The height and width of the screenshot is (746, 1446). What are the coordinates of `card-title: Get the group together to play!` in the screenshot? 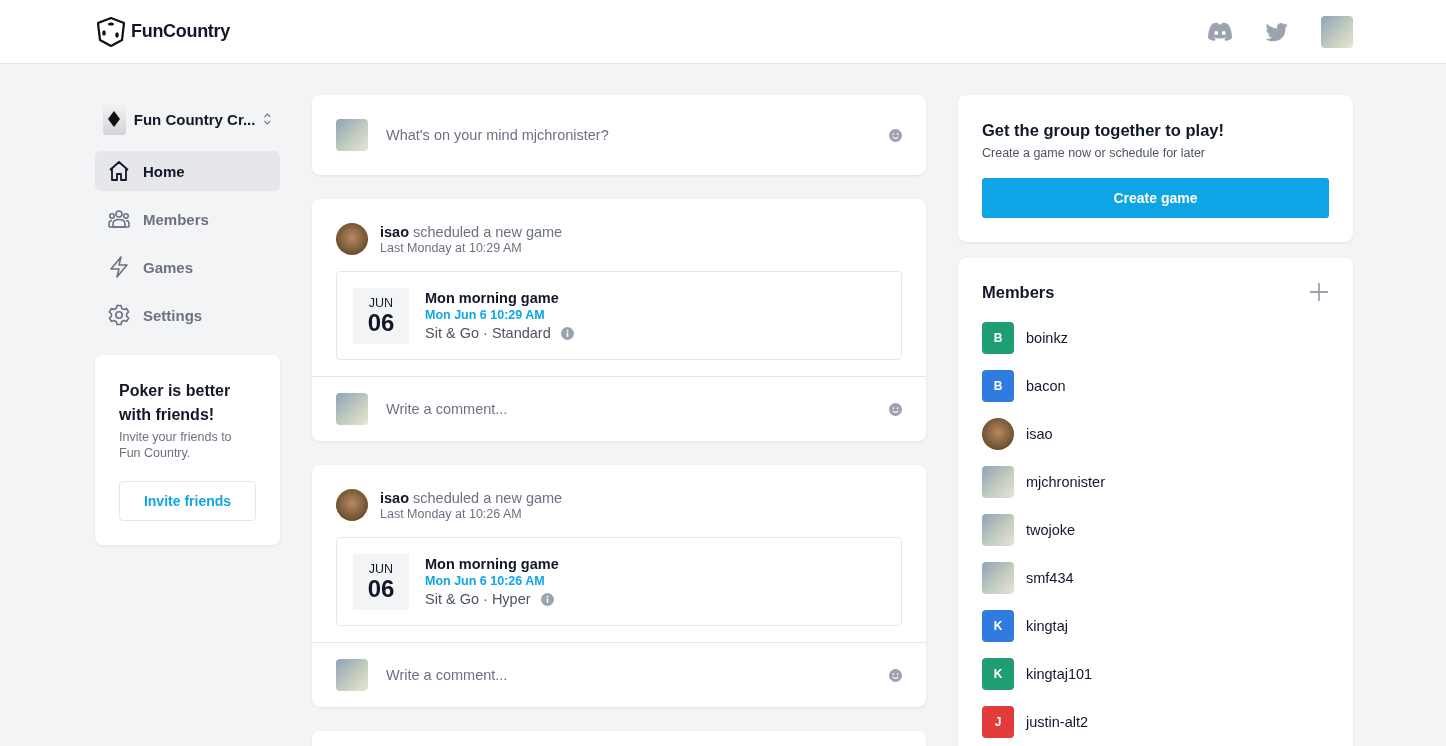 It's located at (1103, 130).